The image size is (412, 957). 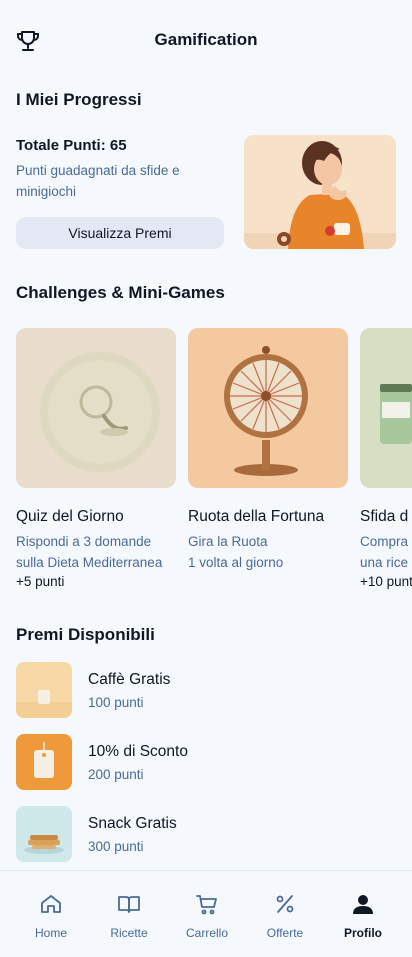 I want to click on user-icon, so click(x=363, y=904).